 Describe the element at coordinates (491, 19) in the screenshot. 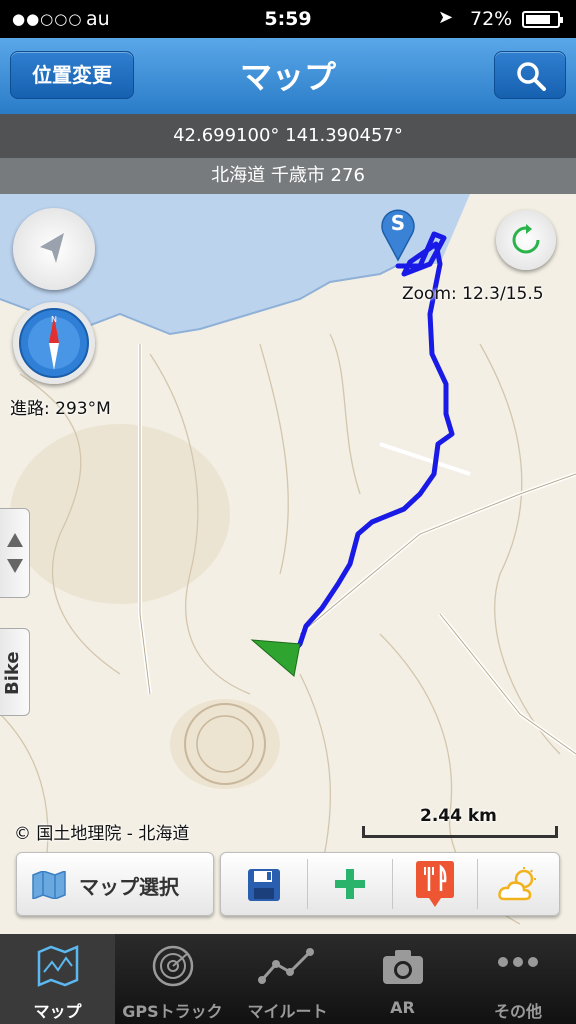

I see `battery-percent: 72%` at that location.